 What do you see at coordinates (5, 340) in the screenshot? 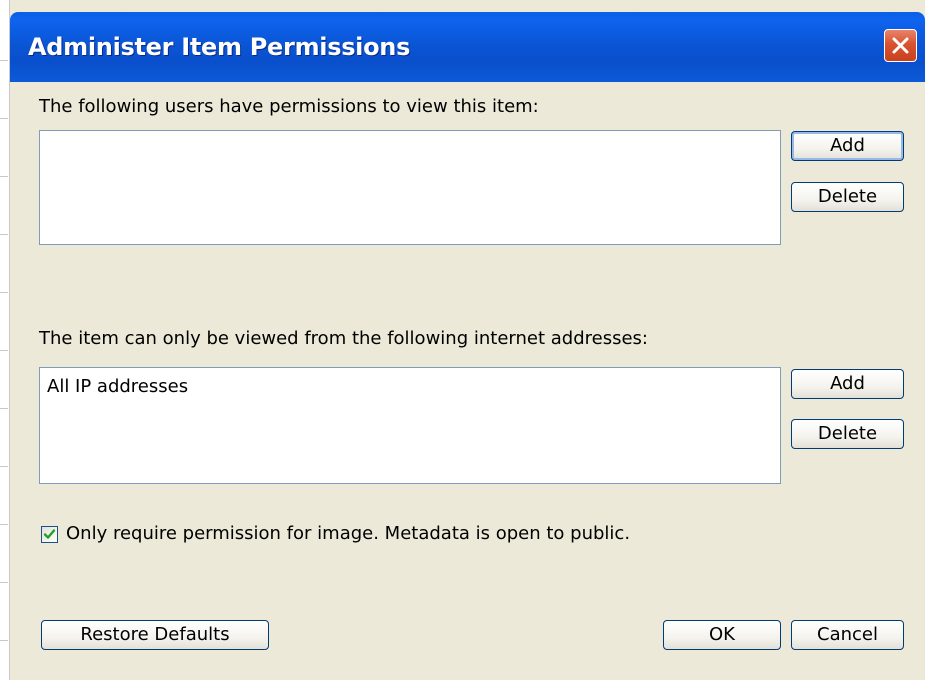
I see `background-window-edge` at bounding box center [5, 340].